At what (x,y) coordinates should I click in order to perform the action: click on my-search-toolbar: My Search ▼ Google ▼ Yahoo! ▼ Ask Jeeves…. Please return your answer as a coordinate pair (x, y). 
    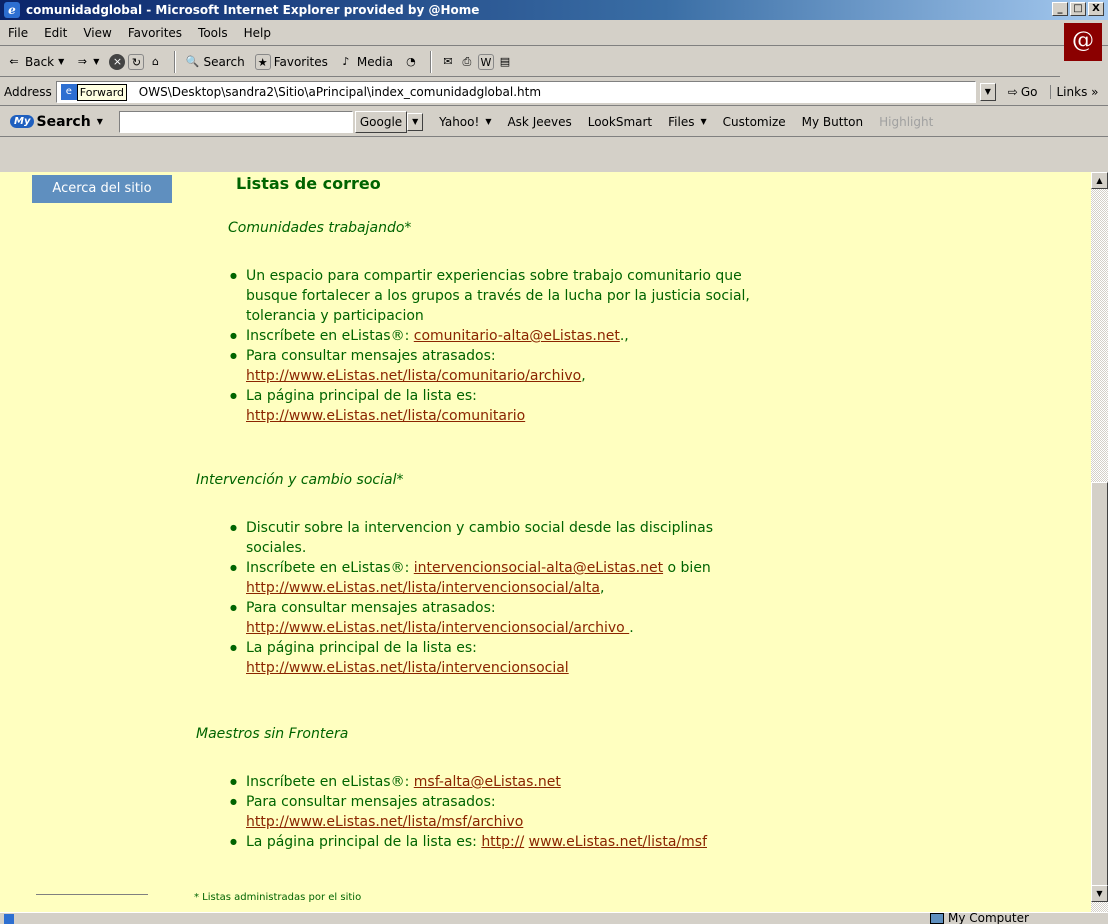
    Looking at the image, I should click on (554, 122).